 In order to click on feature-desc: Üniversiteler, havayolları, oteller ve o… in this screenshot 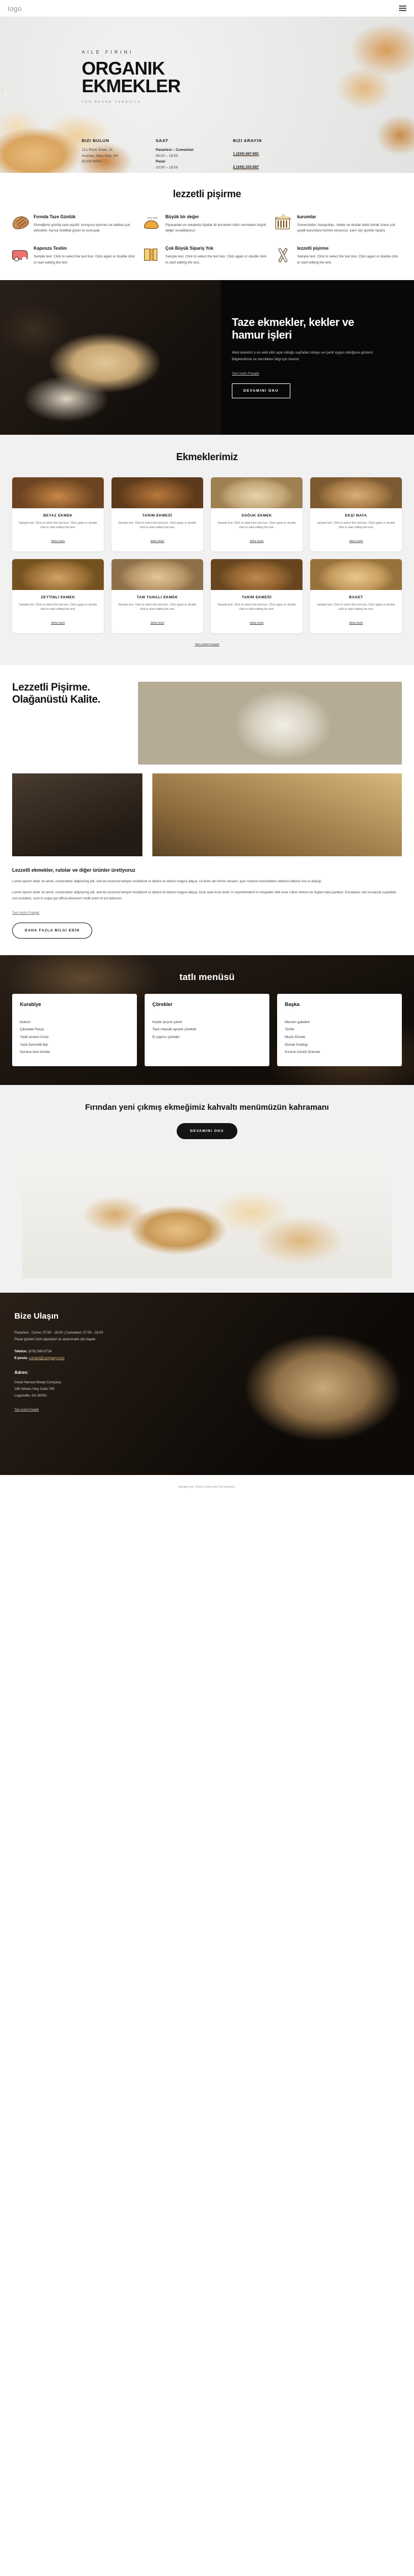, I will do `click(346, 228)`.